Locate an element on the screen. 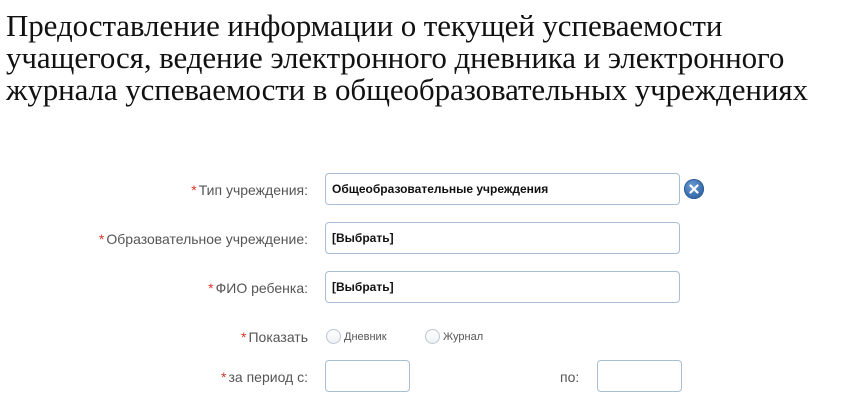  institution-select: [Выбрать] is located at coordinates (502, 238).